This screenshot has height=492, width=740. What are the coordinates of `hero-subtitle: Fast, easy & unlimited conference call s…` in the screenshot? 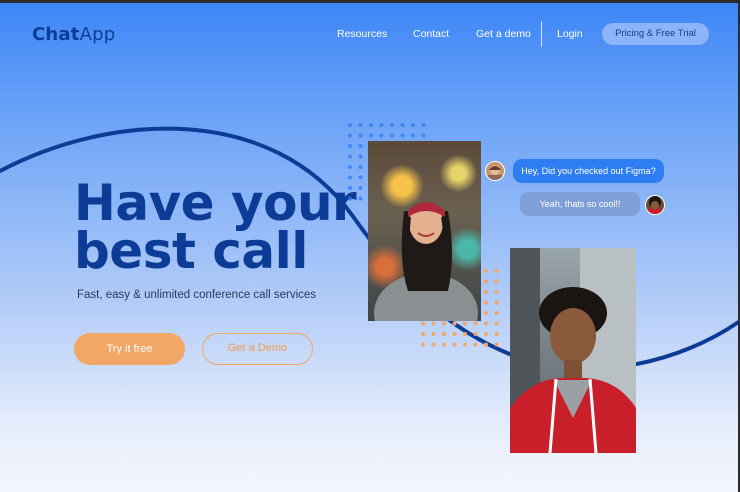 It's located at (197, 295).